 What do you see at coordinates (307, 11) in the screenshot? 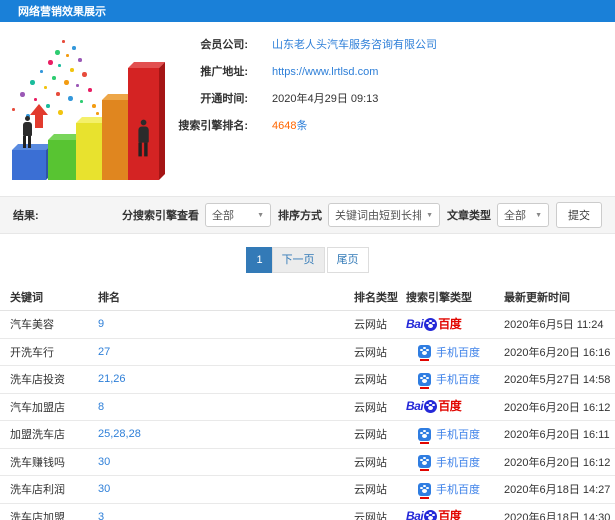
I see `top-title-bar: 网络营销效果展示` at bounding box center [307, 11].